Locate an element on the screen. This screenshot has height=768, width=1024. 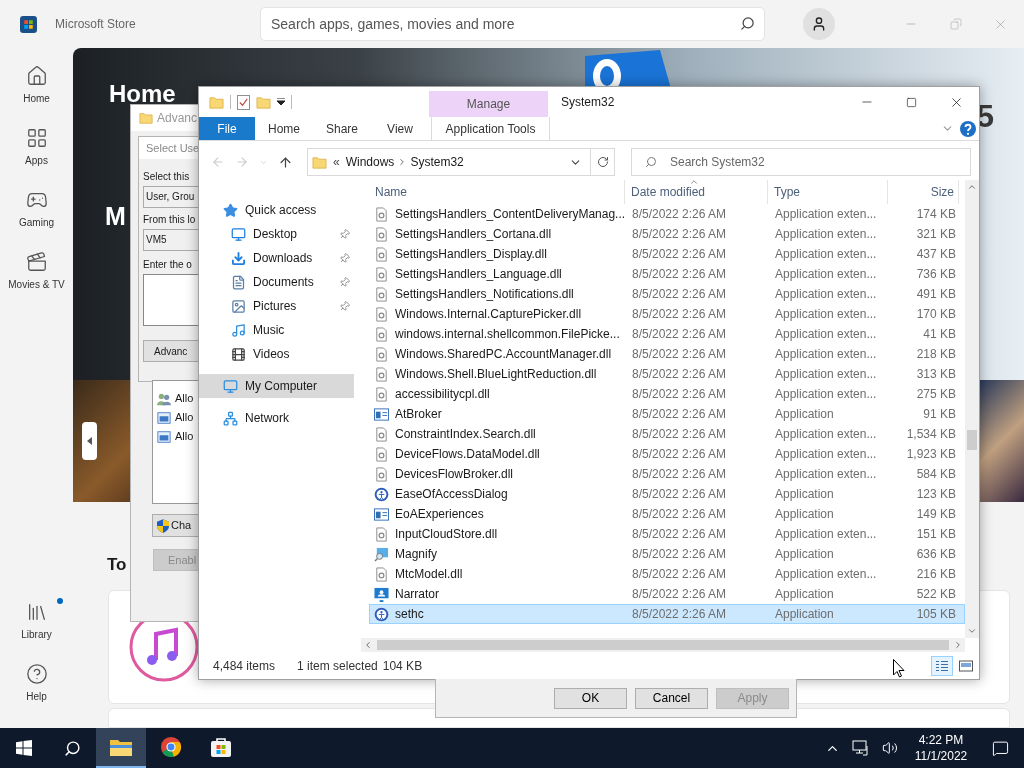
address-bar: « Windows System32 is located at coordinates (461, 162).